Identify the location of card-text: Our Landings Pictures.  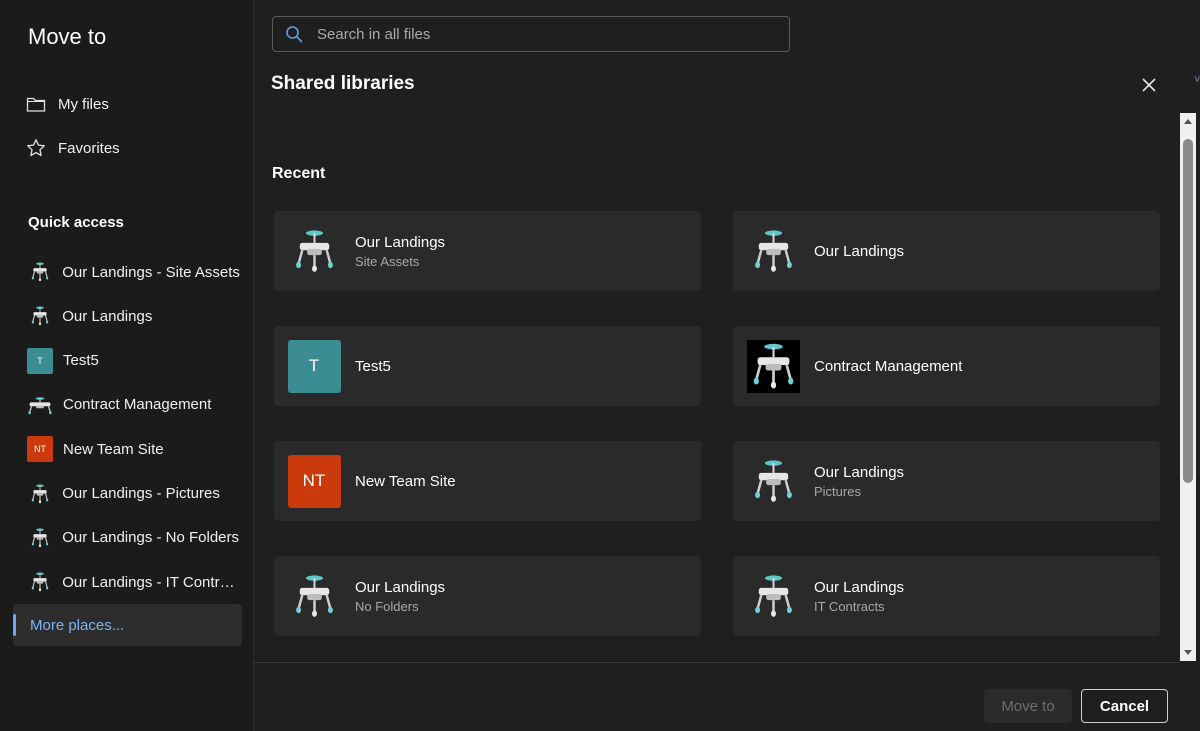
(859, 481).